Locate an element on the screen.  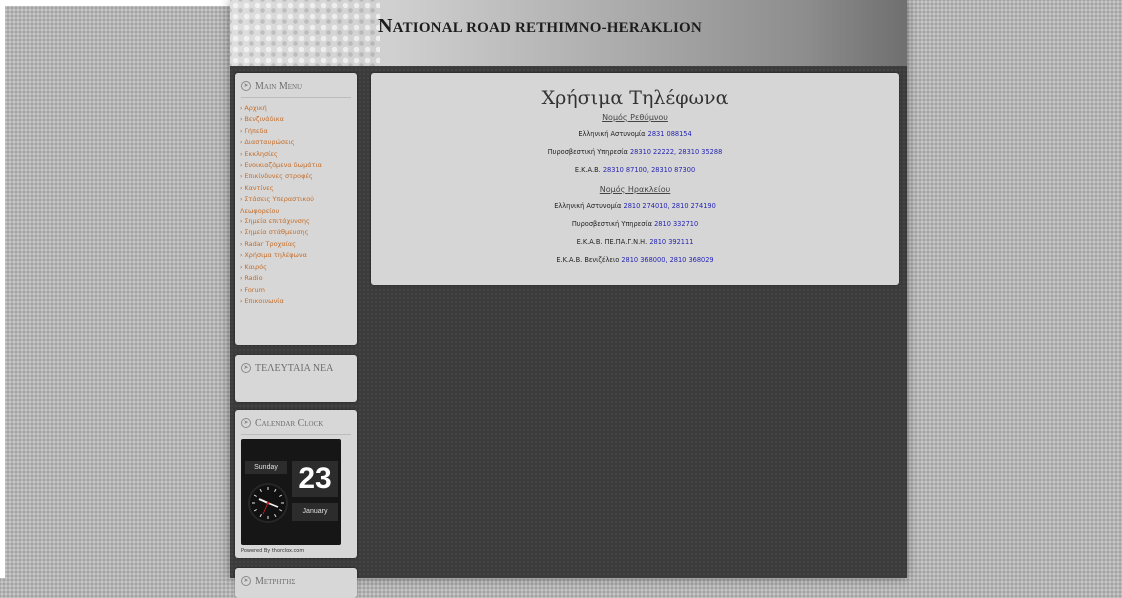
menu-item: › Καιρός is located at coordinates (298, 267).